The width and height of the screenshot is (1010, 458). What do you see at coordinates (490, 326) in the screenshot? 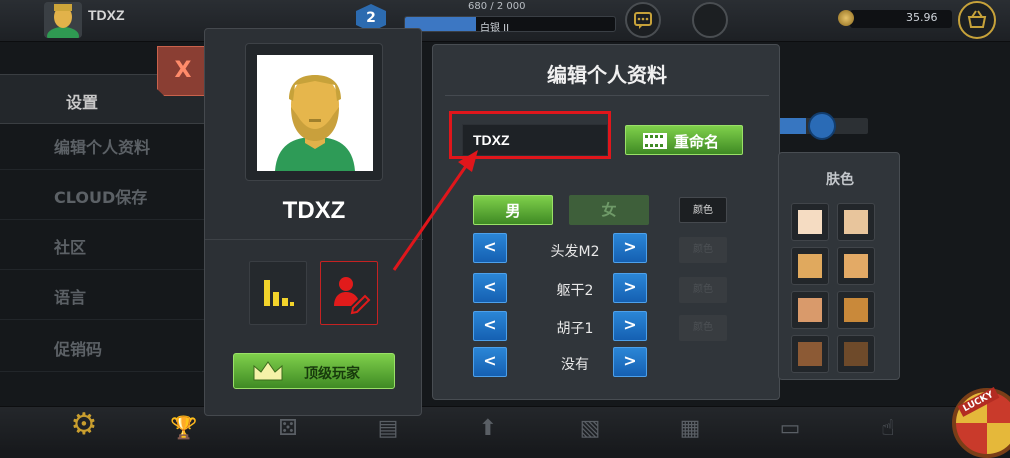
I see `beard-prev-button: <` at bounding box center [490, 326].